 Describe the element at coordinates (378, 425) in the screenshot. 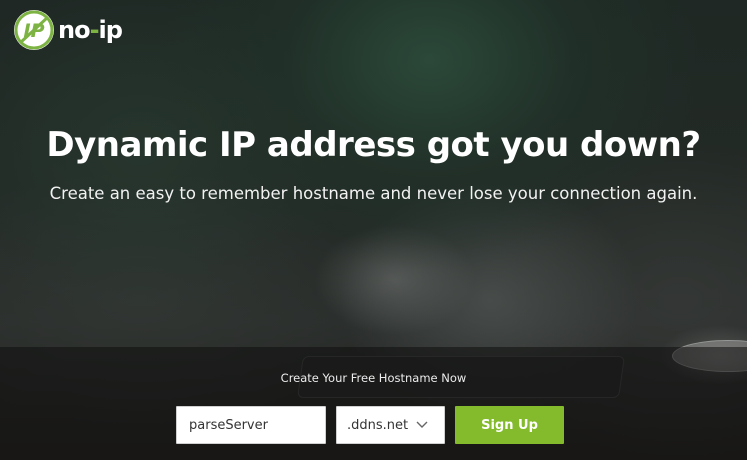

I see `domain-select-value: .ddns.net` at that location.